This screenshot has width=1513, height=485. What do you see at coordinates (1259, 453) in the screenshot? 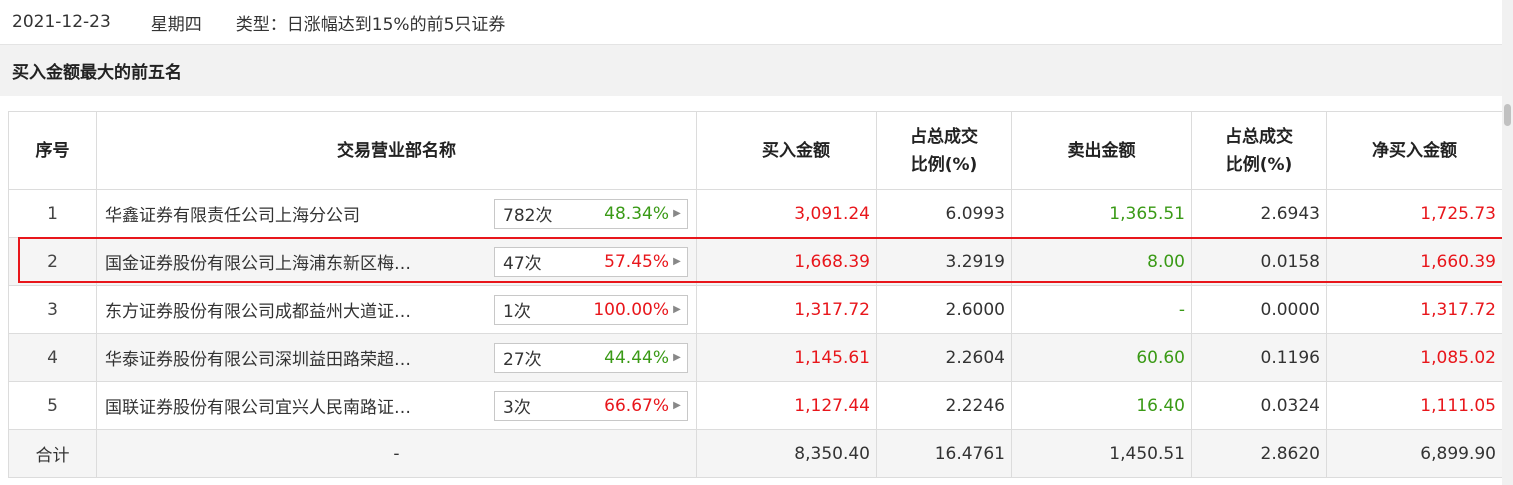
I see `total-sell-ratio: 2.8620` at bounding box center [1259, 453].